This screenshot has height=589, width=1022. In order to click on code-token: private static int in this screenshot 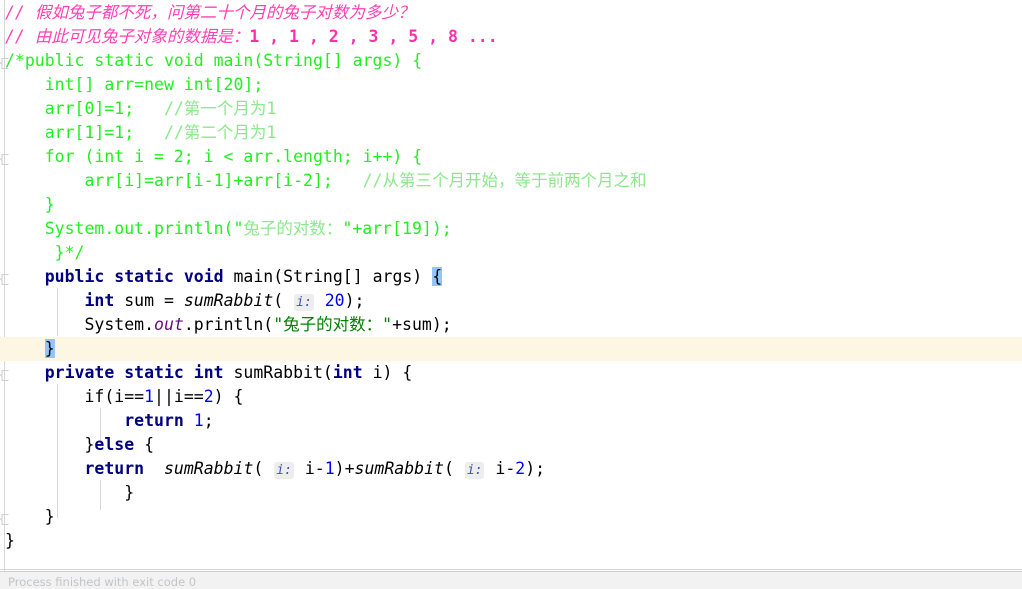, I will do `click(139, 372)`.